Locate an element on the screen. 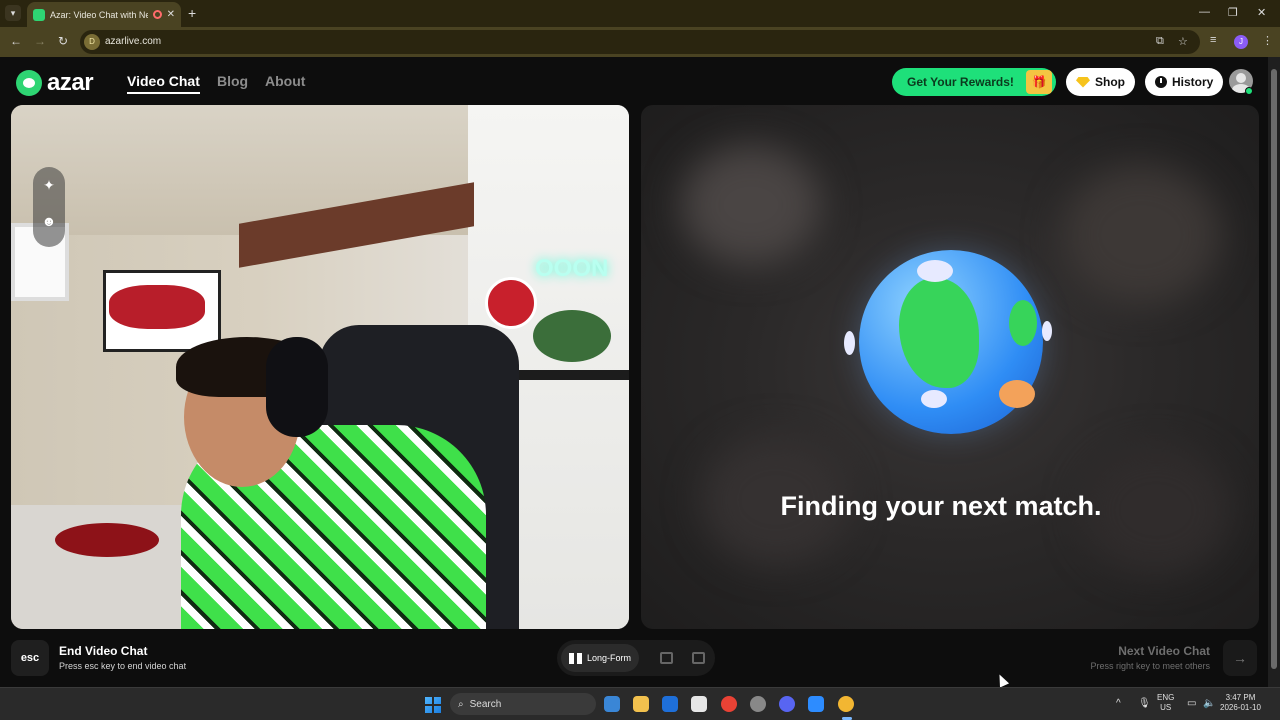 Image resolution: width=1280 pixels, height=720 pixels. camera-scene-emblem is located at coordinates (511, 303).